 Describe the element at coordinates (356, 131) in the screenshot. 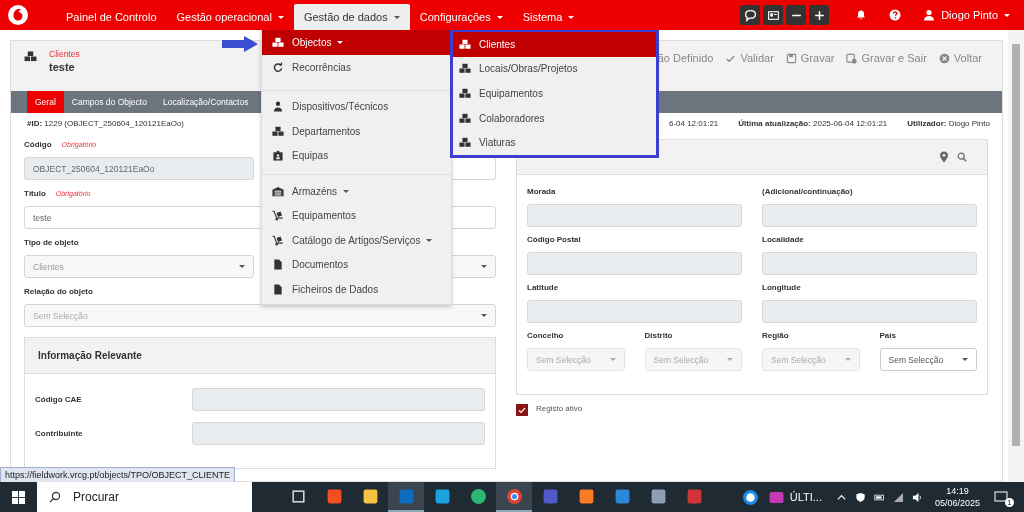

I see `menu-item: Departamentos` at that location.